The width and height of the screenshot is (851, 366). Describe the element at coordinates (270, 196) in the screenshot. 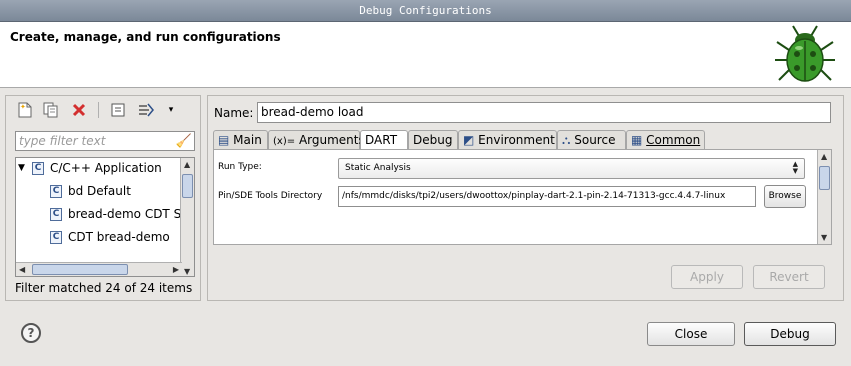

I see `pin-directory-label: Pin/SDE Tools Directory` at that location.